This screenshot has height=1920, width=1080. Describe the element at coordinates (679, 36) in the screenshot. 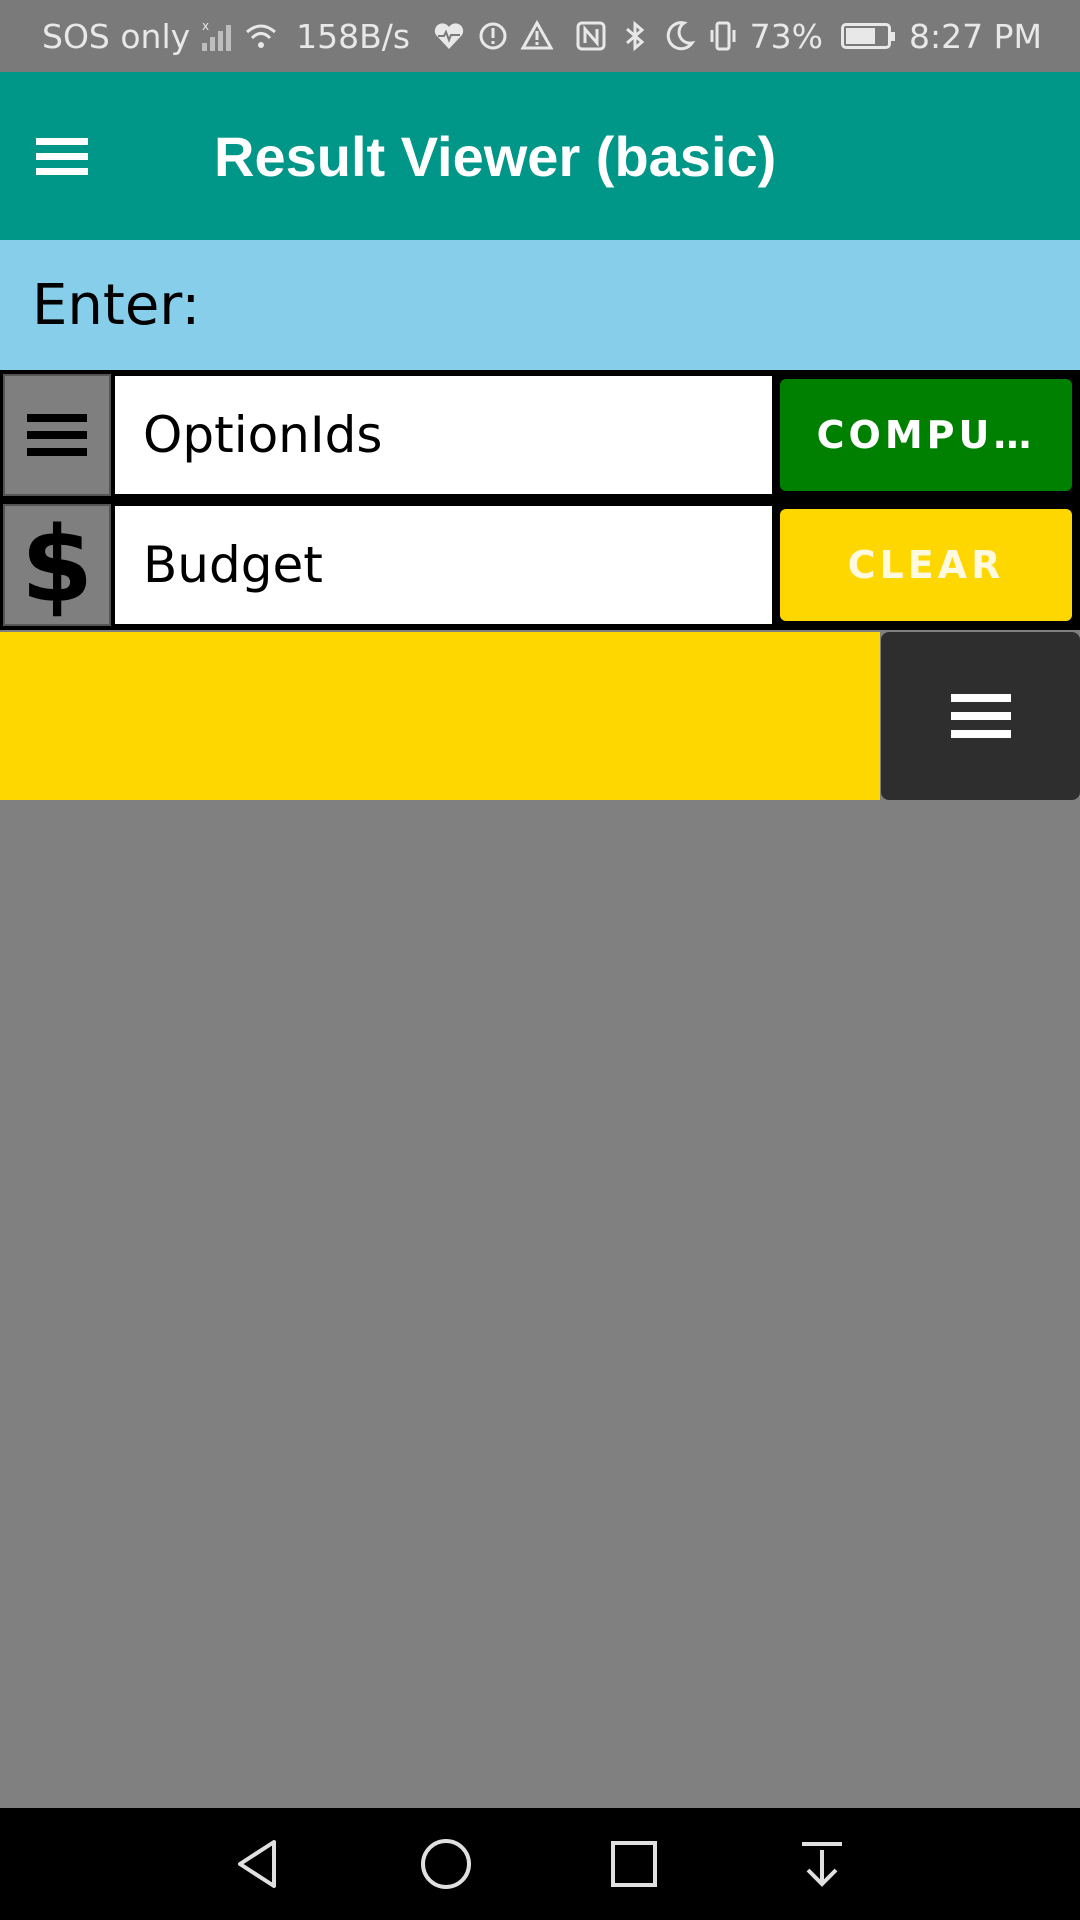

I see `moon-icon` at that location.